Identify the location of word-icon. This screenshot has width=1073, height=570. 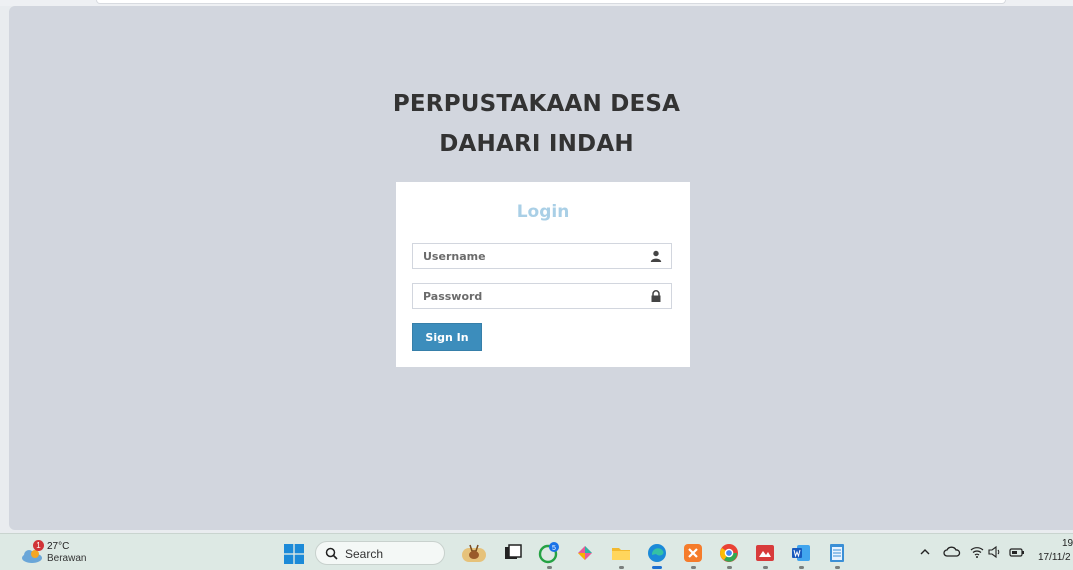
(801, 553).